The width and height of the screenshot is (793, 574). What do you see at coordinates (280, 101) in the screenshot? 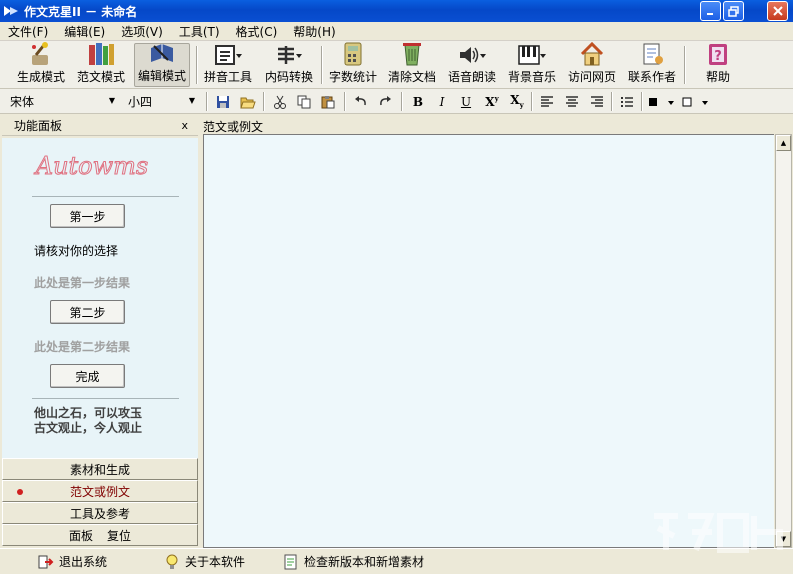
I see `cut-button` at bounding box center [280, 101].